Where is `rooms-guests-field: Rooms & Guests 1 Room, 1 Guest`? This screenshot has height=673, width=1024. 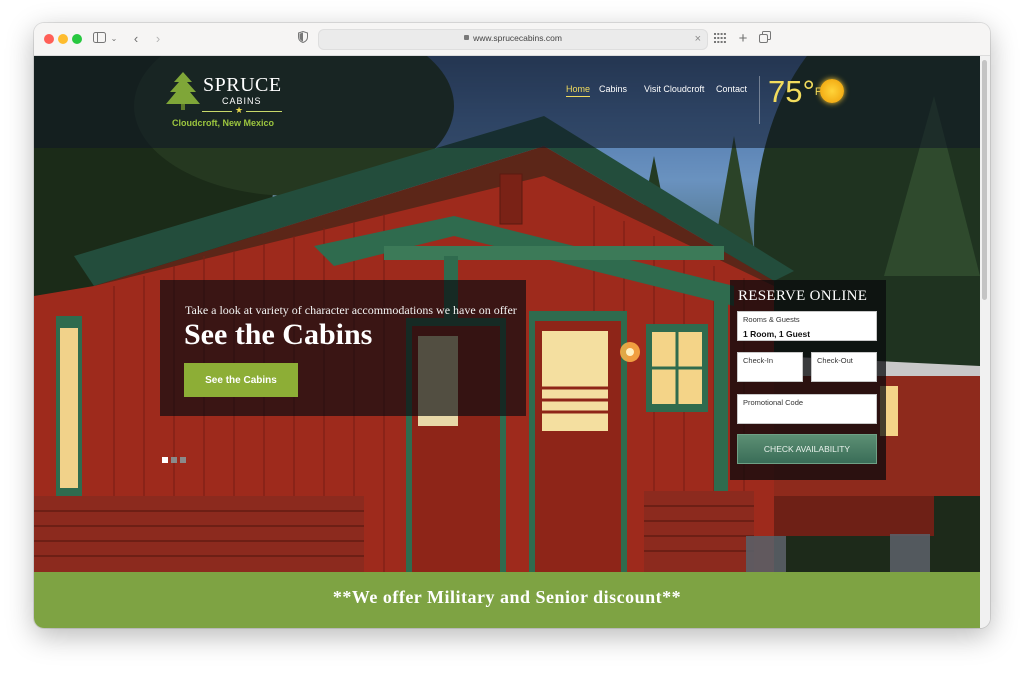 rooms-guests-field: Rooms & Guests 1 Room, 1 Guest is located at coordinates (807, 326).